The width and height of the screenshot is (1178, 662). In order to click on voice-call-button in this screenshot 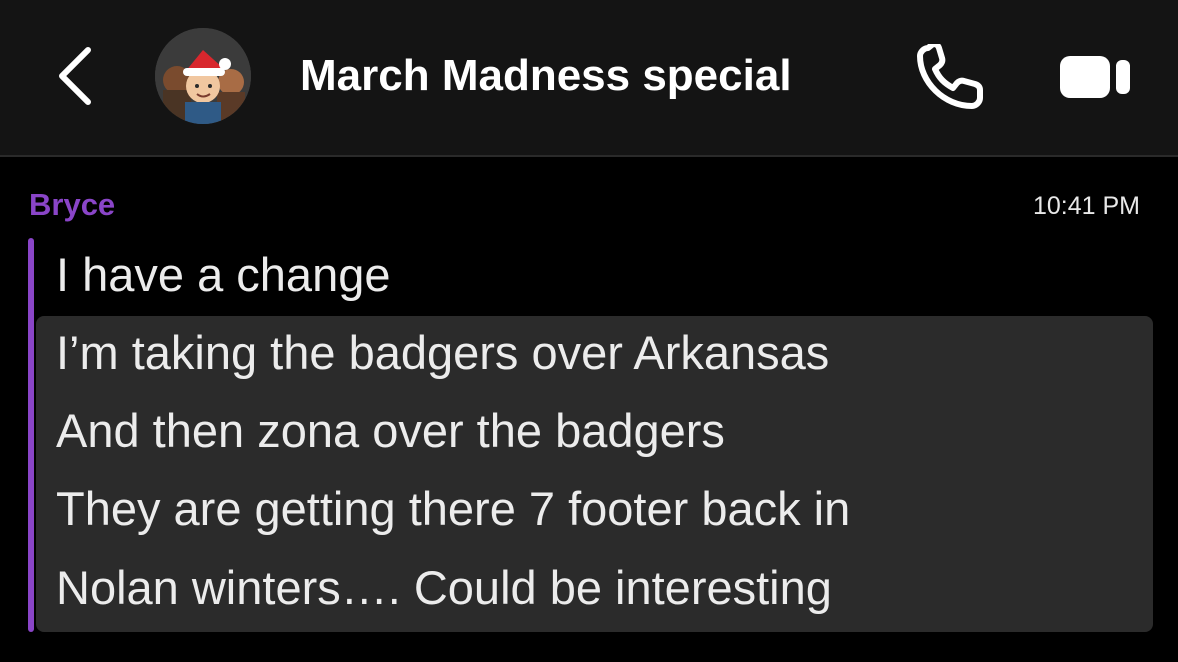, I will do `click(950, 75)`.